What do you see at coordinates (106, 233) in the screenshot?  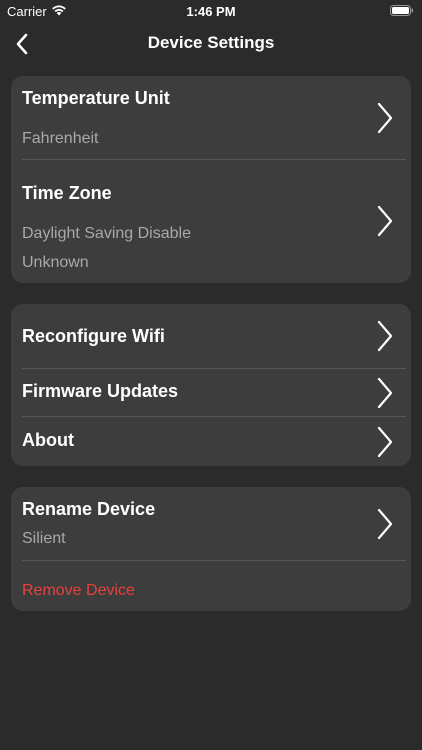 I see `daylight-saving-value: Daylight Saving Disable` at bounding box center [106, 233].